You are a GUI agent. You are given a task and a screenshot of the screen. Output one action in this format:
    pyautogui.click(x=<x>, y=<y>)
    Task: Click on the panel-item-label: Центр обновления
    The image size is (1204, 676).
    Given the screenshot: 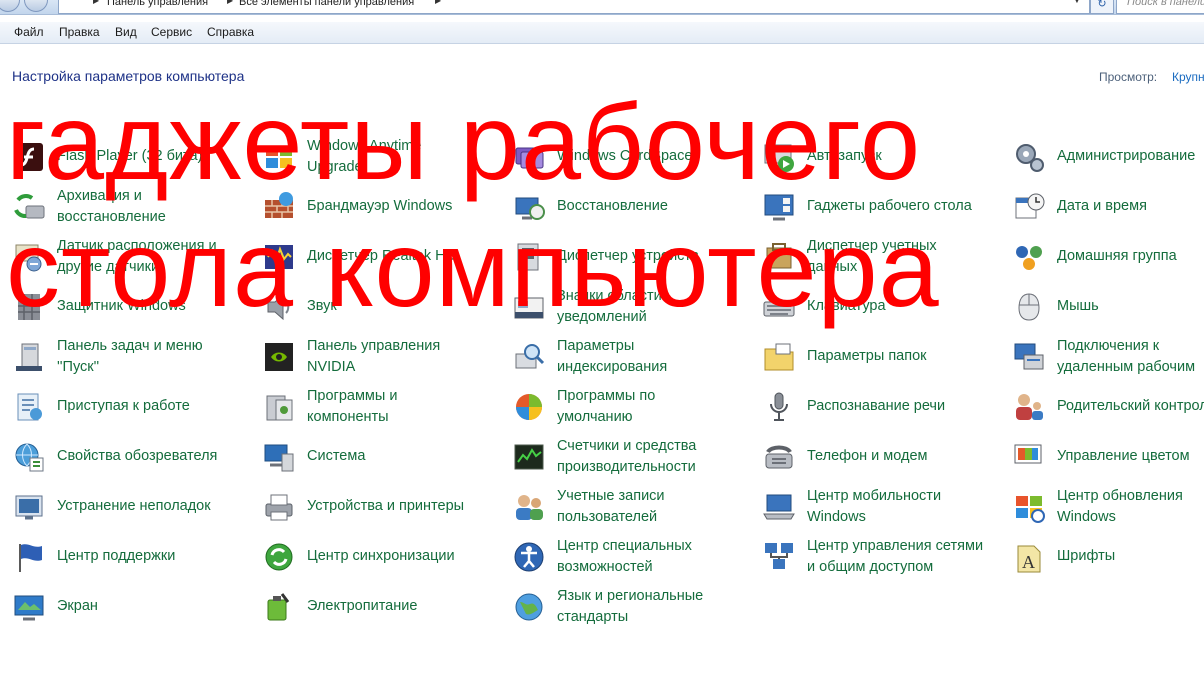 What is the action you would take?
    pyautogui.click(x=1120, y=496)
    